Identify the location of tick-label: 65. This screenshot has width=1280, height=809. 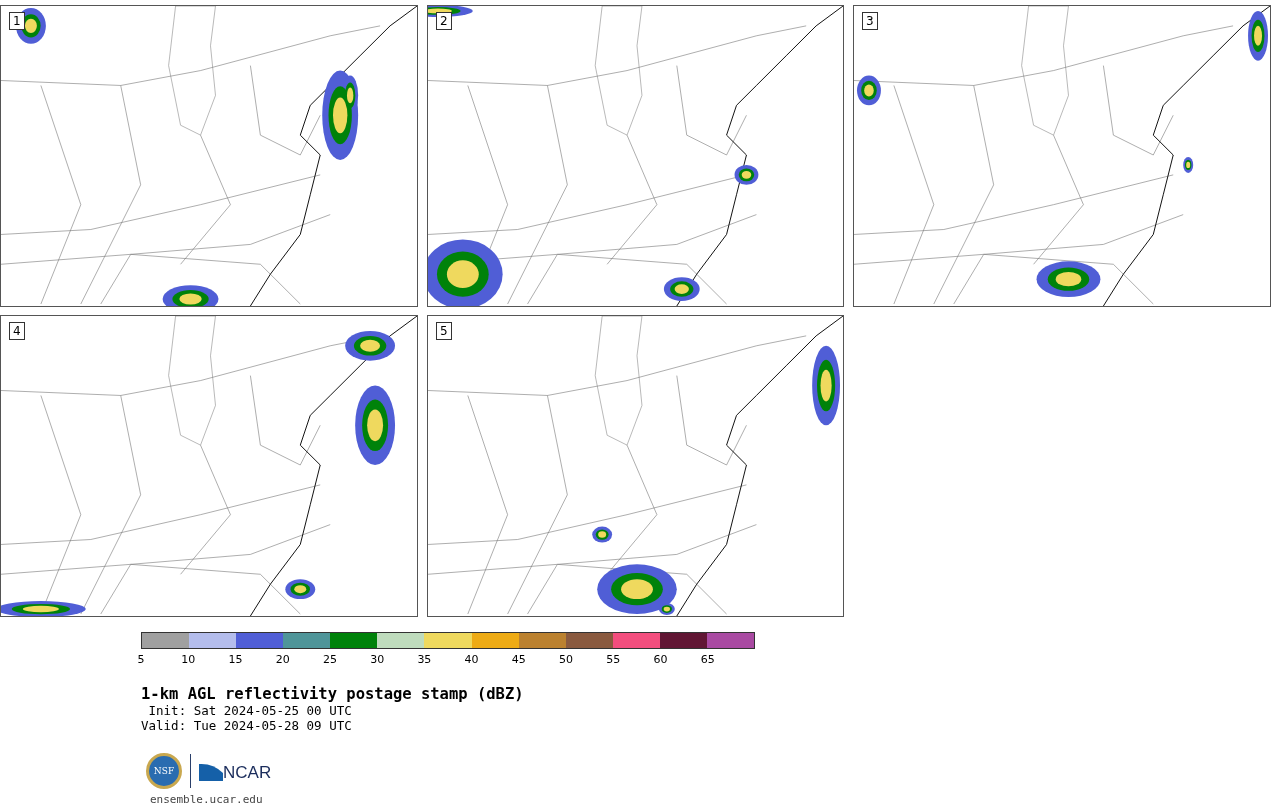
(707, 659).